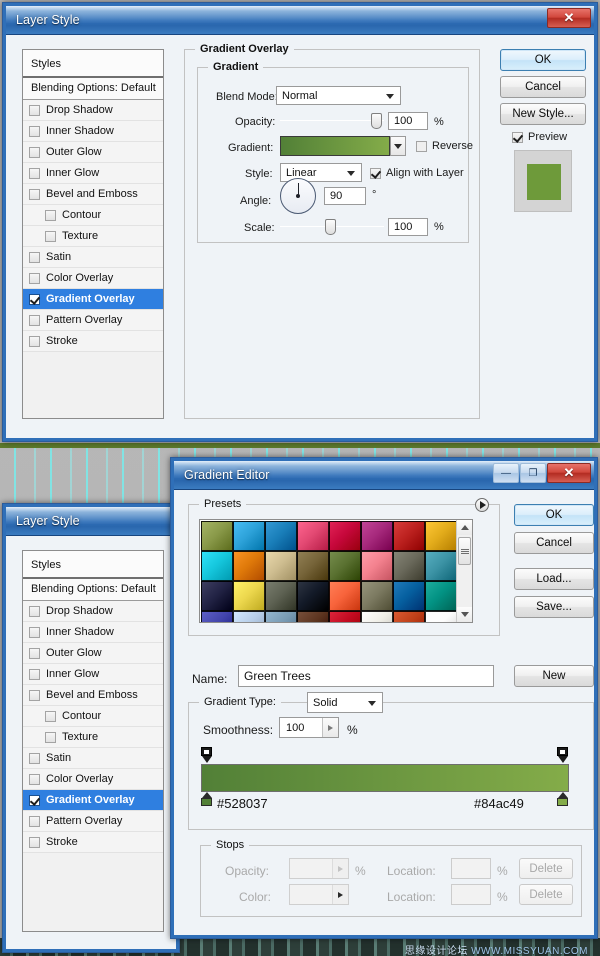 The width and height of the screenshot is (600, 956). I want to click on color-stop-left, so click(206, 799).